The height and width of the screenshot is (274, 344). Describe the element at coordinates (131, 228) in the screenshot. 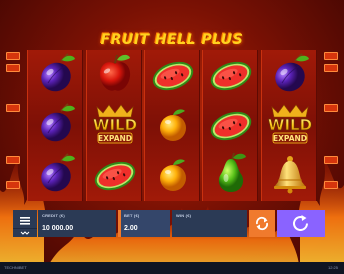

I see `bet-value: 2.00` at that location.